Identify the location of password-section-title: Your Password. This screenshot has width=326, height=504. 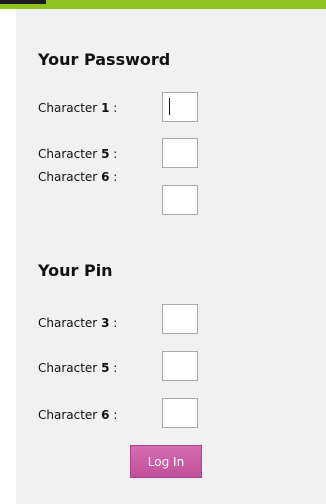
(104, 59).